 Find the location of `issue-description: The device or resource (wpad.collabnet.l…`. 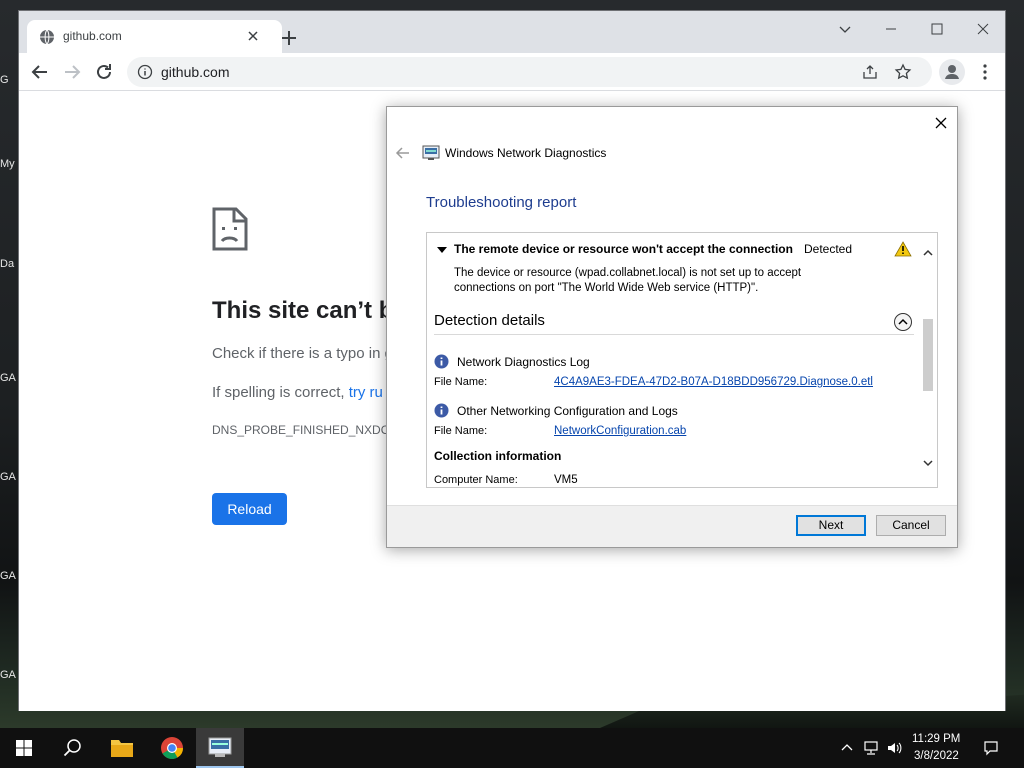

issue-description: The device or resource (wpad.collabnet.l… is located at coordinates (628, 273).